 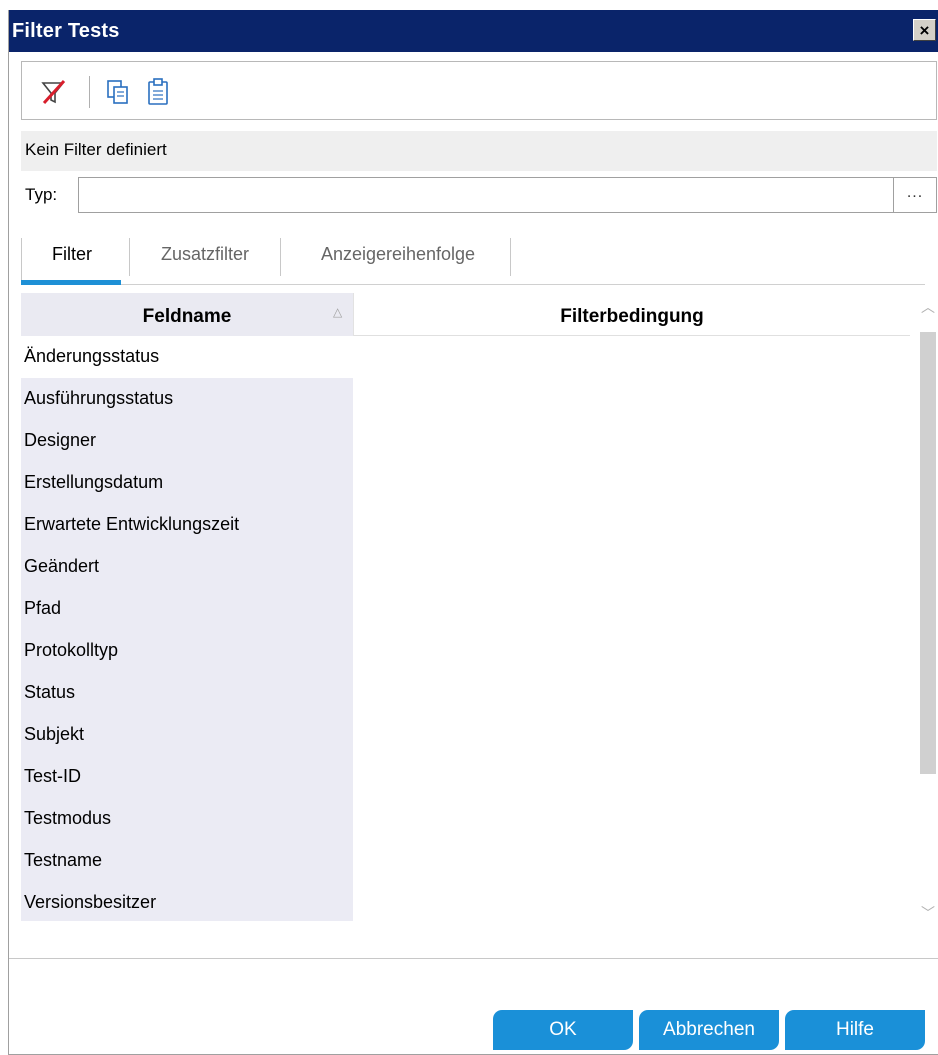 I want to click on field-name-cell: Geändert, so click(x=187, y=567).